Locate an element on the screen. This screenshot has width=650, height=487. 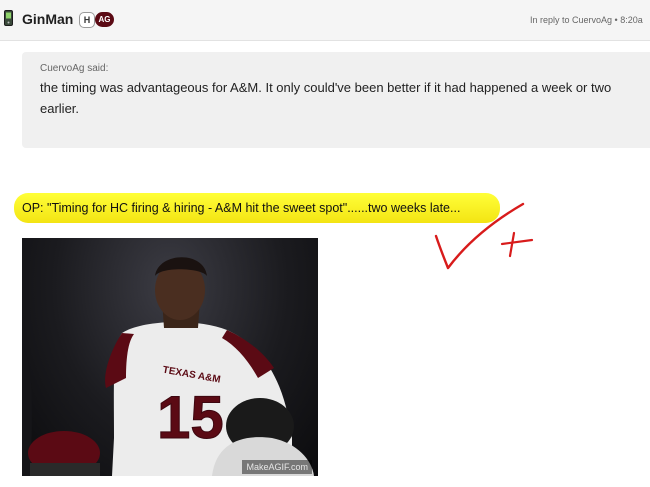
post-header: GinMan H AG In reply to CuervoAg • 8:20a is located at coordinates (325, 20).